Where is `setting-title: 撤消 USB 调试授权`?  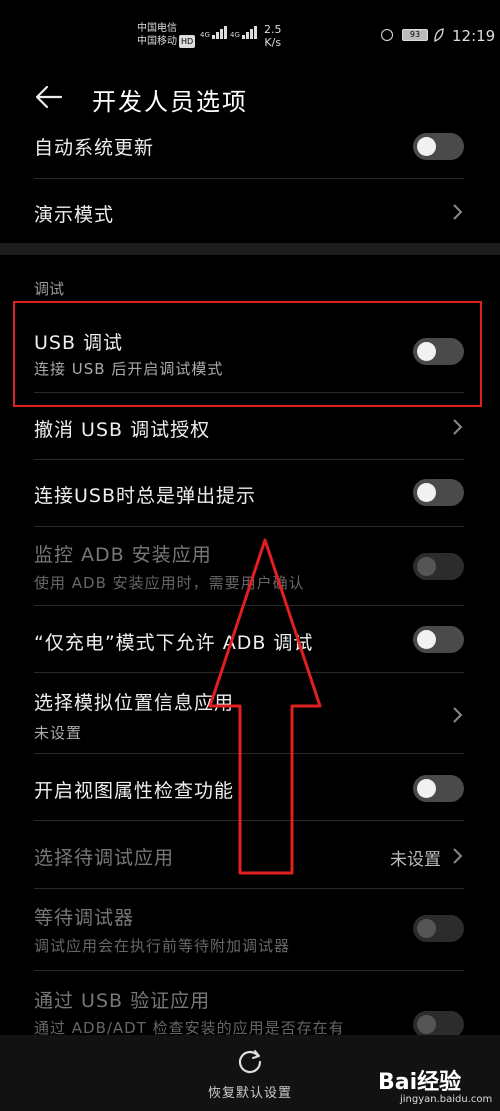
setting-title: 撤消 USB 调试授权 is located at coordinates (122, 430).